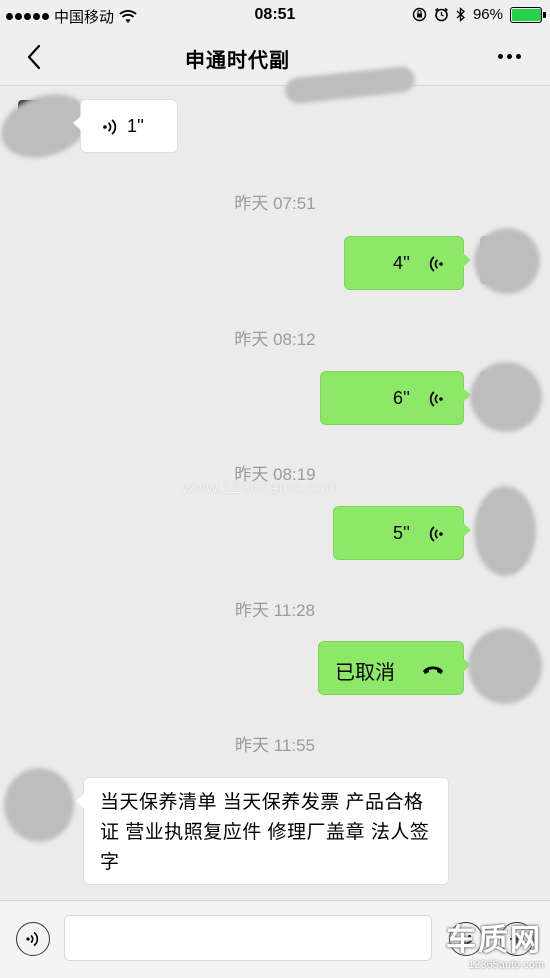 This screenshot has height=978, width=550. I want to click on battery-level, so click(526, 14).